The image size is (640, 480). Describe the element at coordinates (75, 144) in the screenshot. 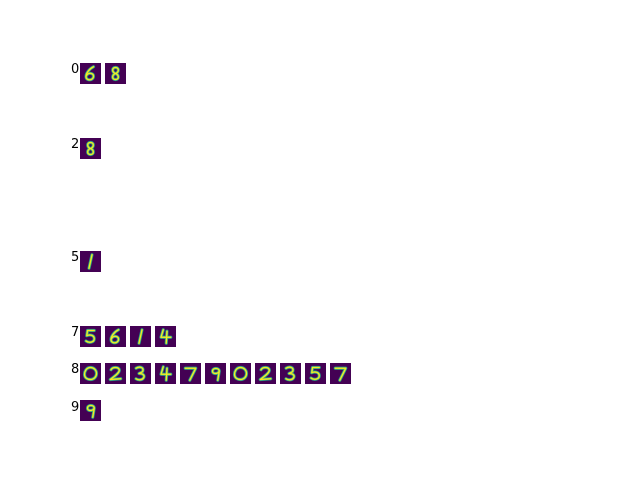

I see `row-label-2: 2` at that location.